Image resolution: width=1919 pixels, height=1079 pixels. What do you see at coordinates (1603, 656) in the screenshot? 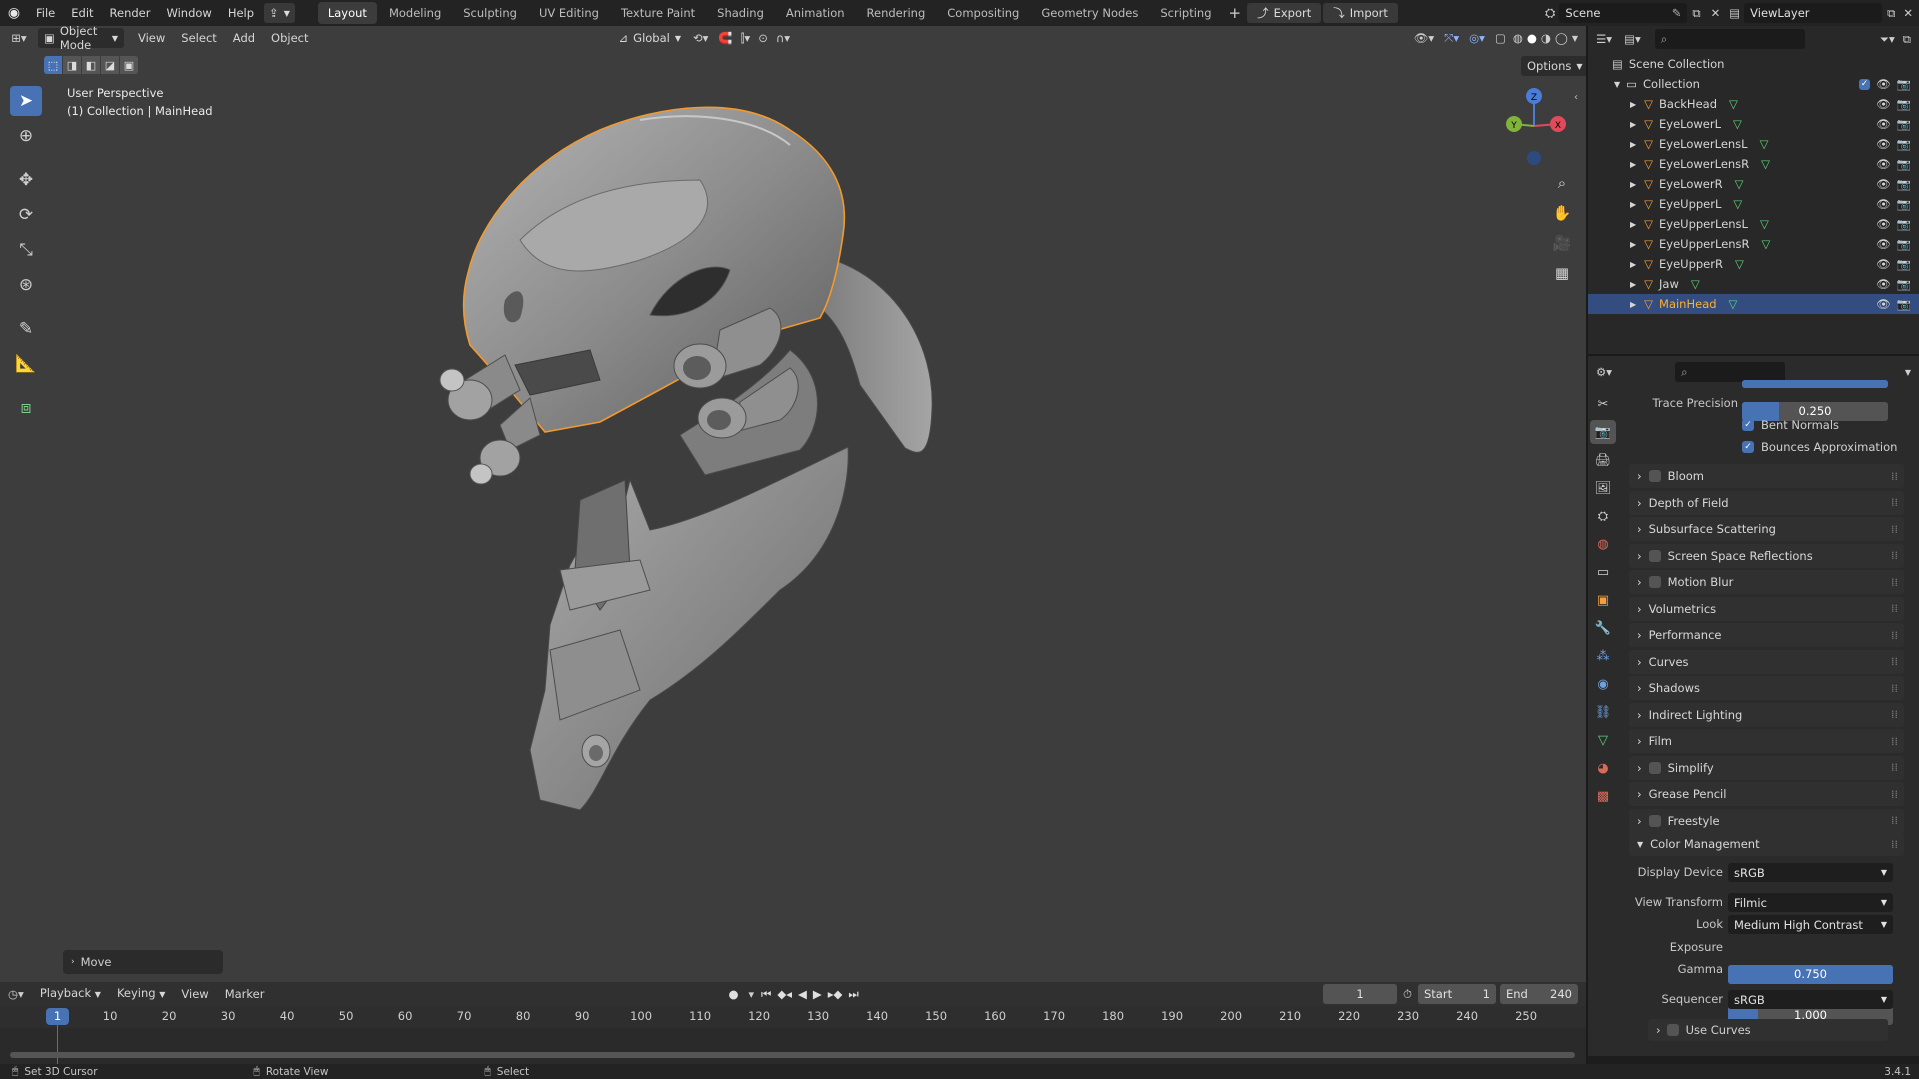
I see `particles-tab-icon: ⁂` at bounding box center [1603, 656].